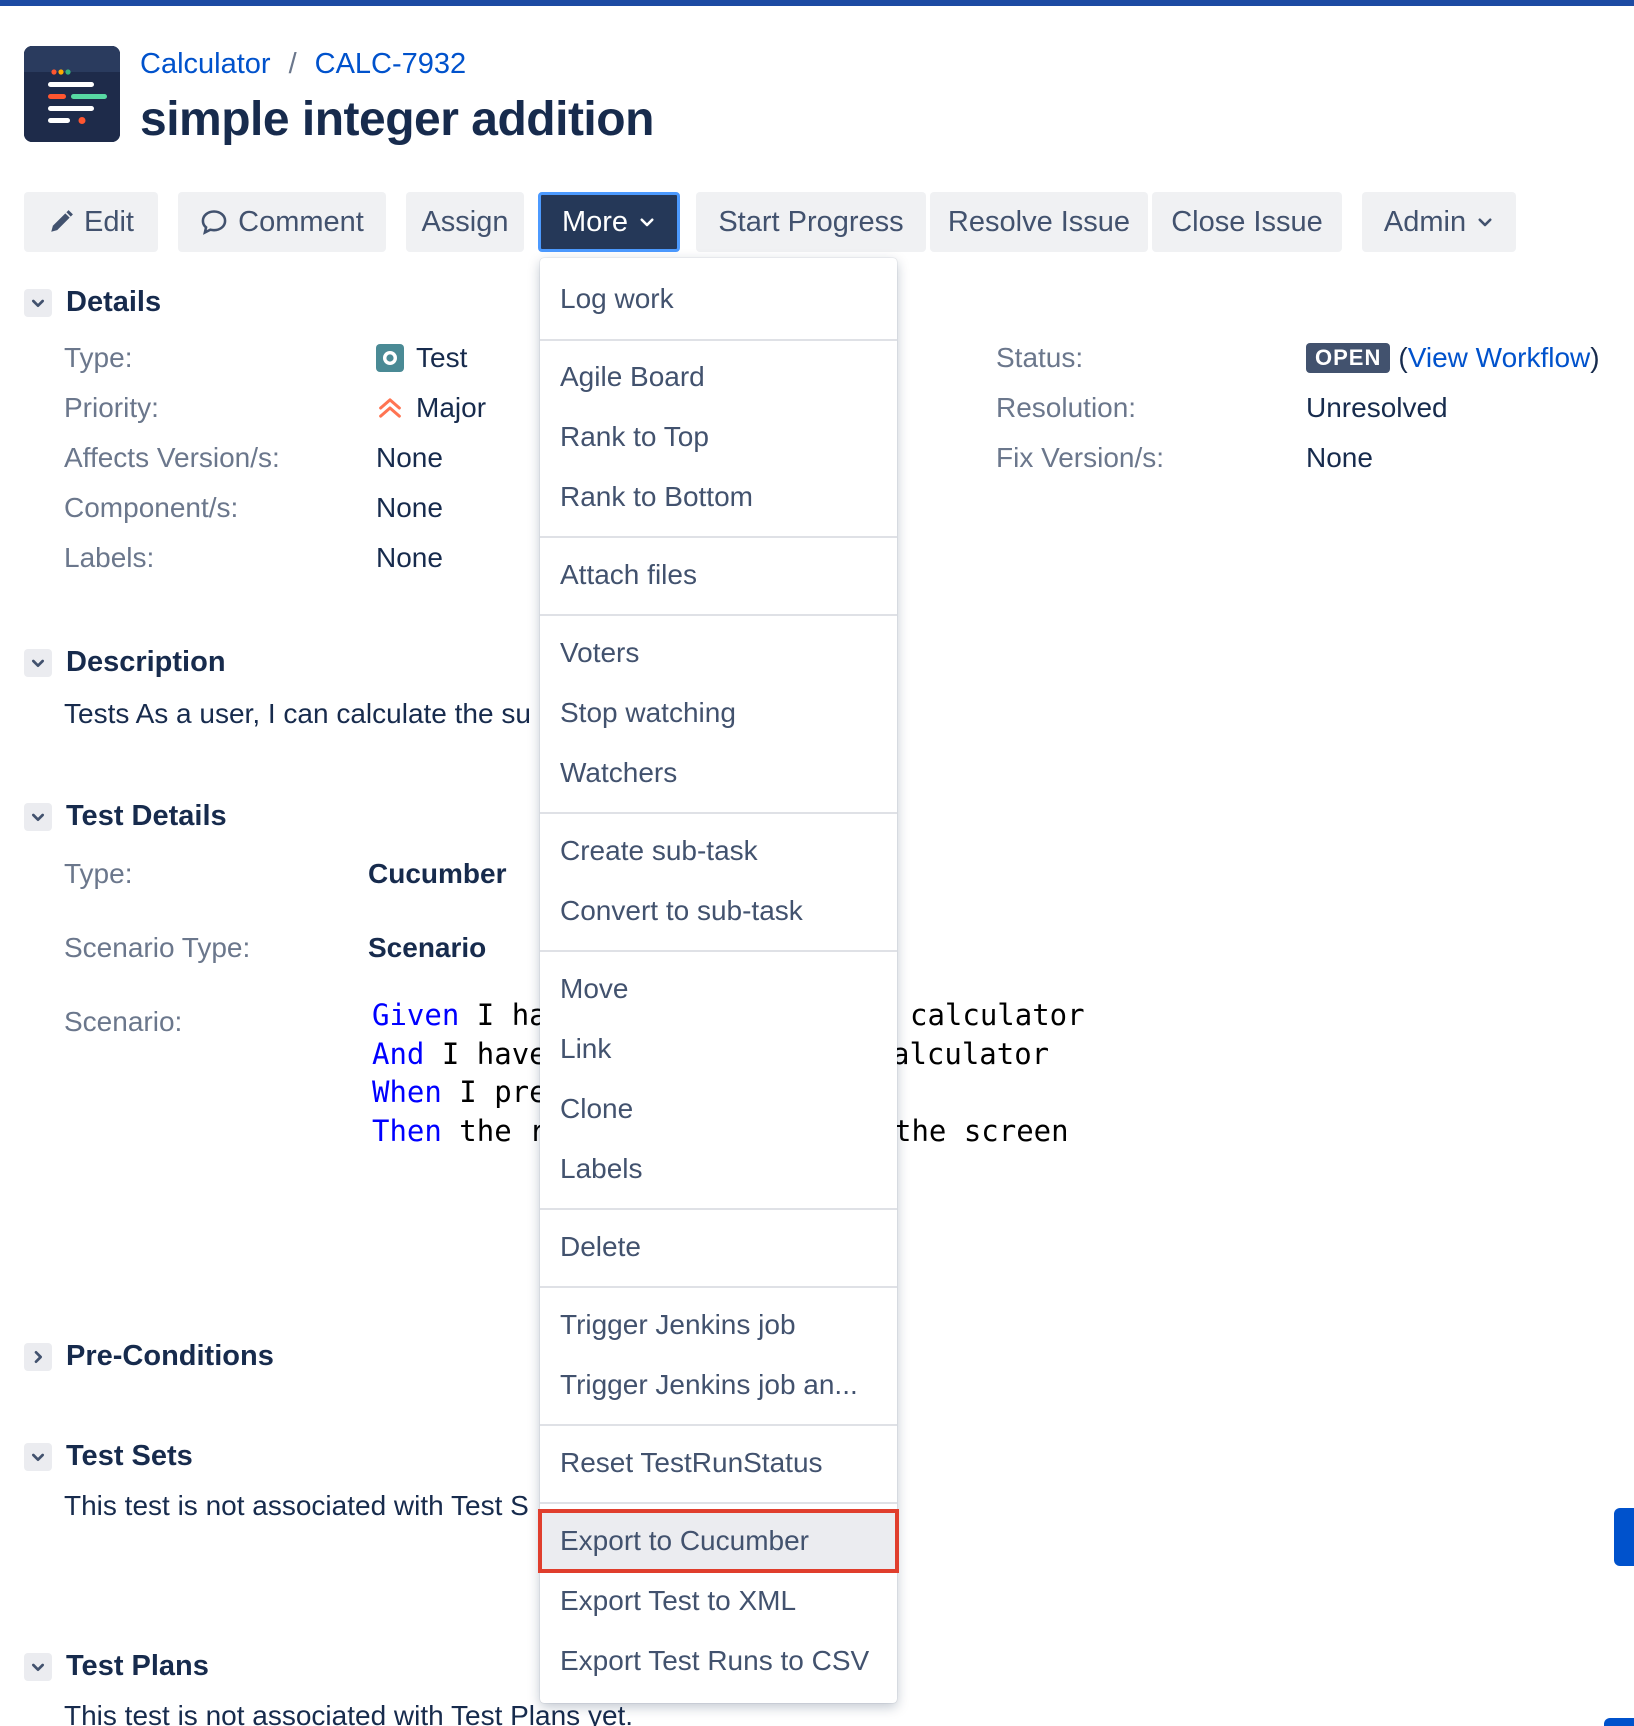  I want to click on admin-button: Admin, so click(1439, 222).